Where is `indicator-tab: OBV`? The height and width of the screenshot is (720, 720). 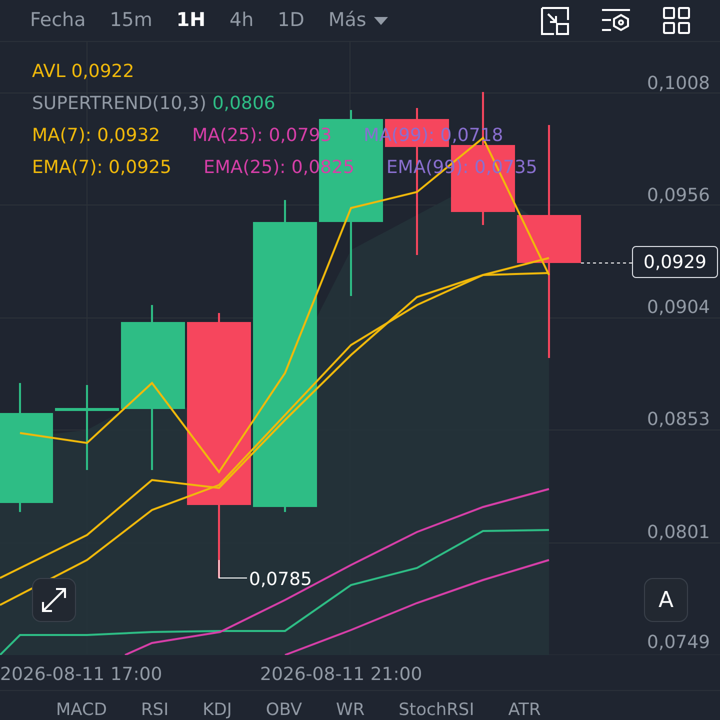
indicator-tab: OBV is located at coordinates (284, 709).